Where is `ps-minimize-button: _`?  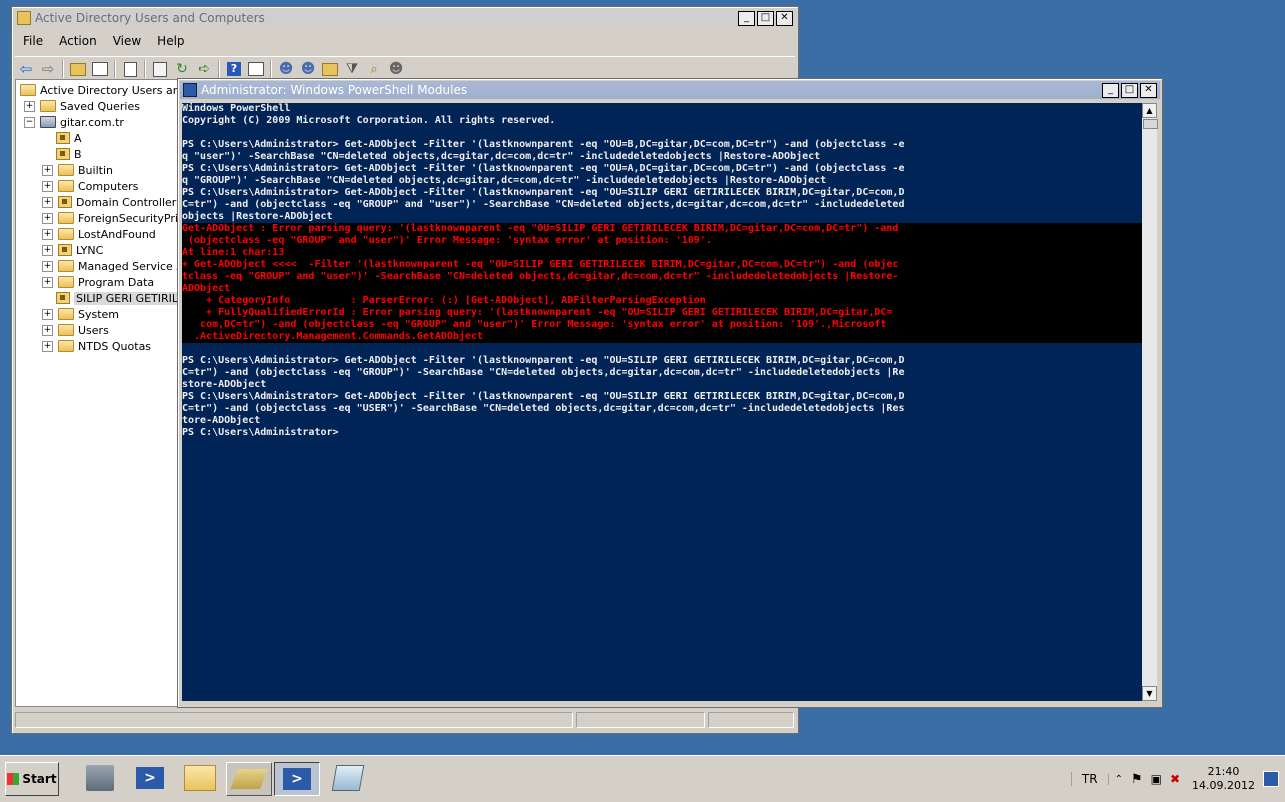 ps-minimize-button: _ is located at coordinates (1110, 90).